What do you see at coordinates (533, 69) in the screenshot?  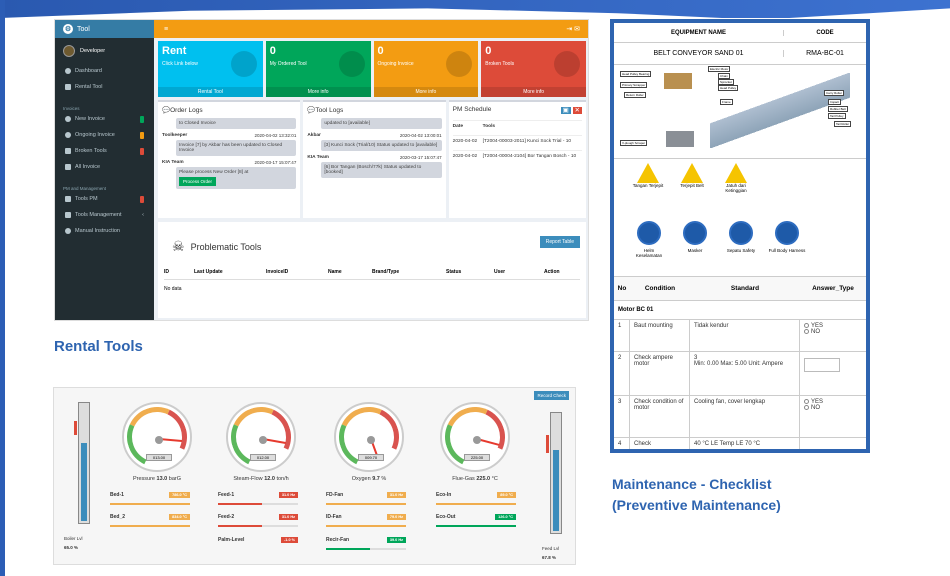 I see `box-broken: 0 Broken Tools More info` at bounding box center [533, 69].